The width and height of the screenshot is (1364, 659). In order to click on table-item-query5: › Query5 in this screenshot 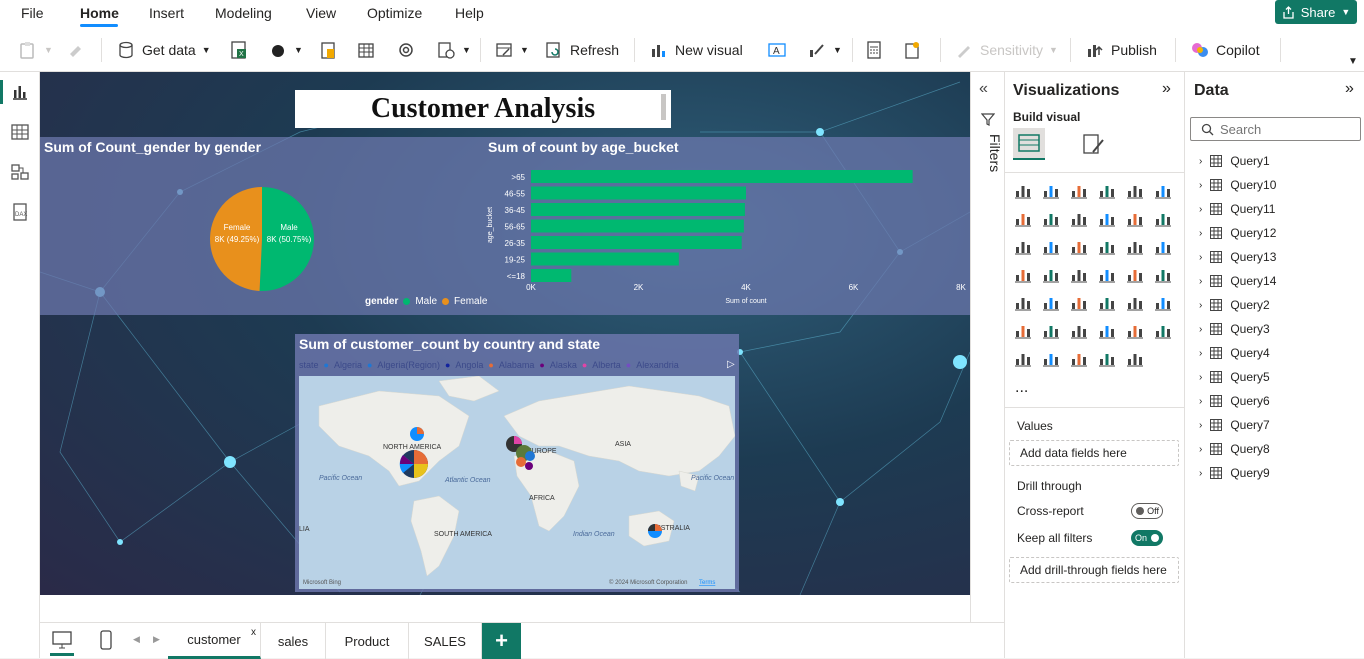, I will do `click(1234, 377)`.